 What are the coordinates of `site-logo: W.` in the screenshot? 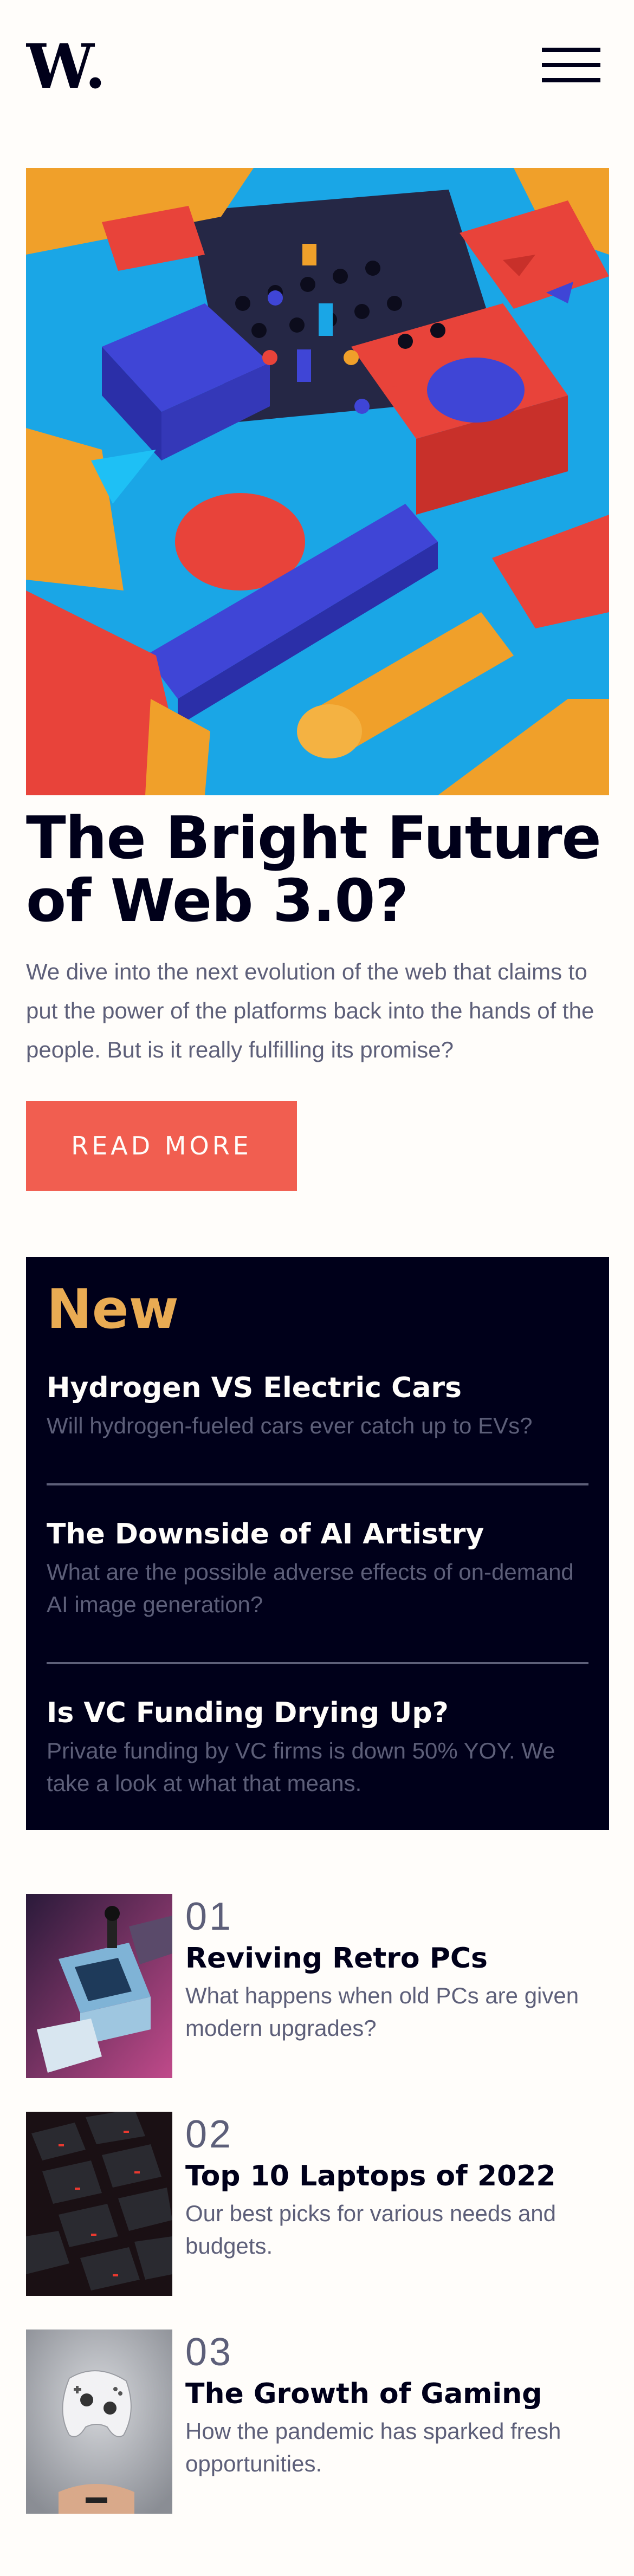 It's located at (66, 66).